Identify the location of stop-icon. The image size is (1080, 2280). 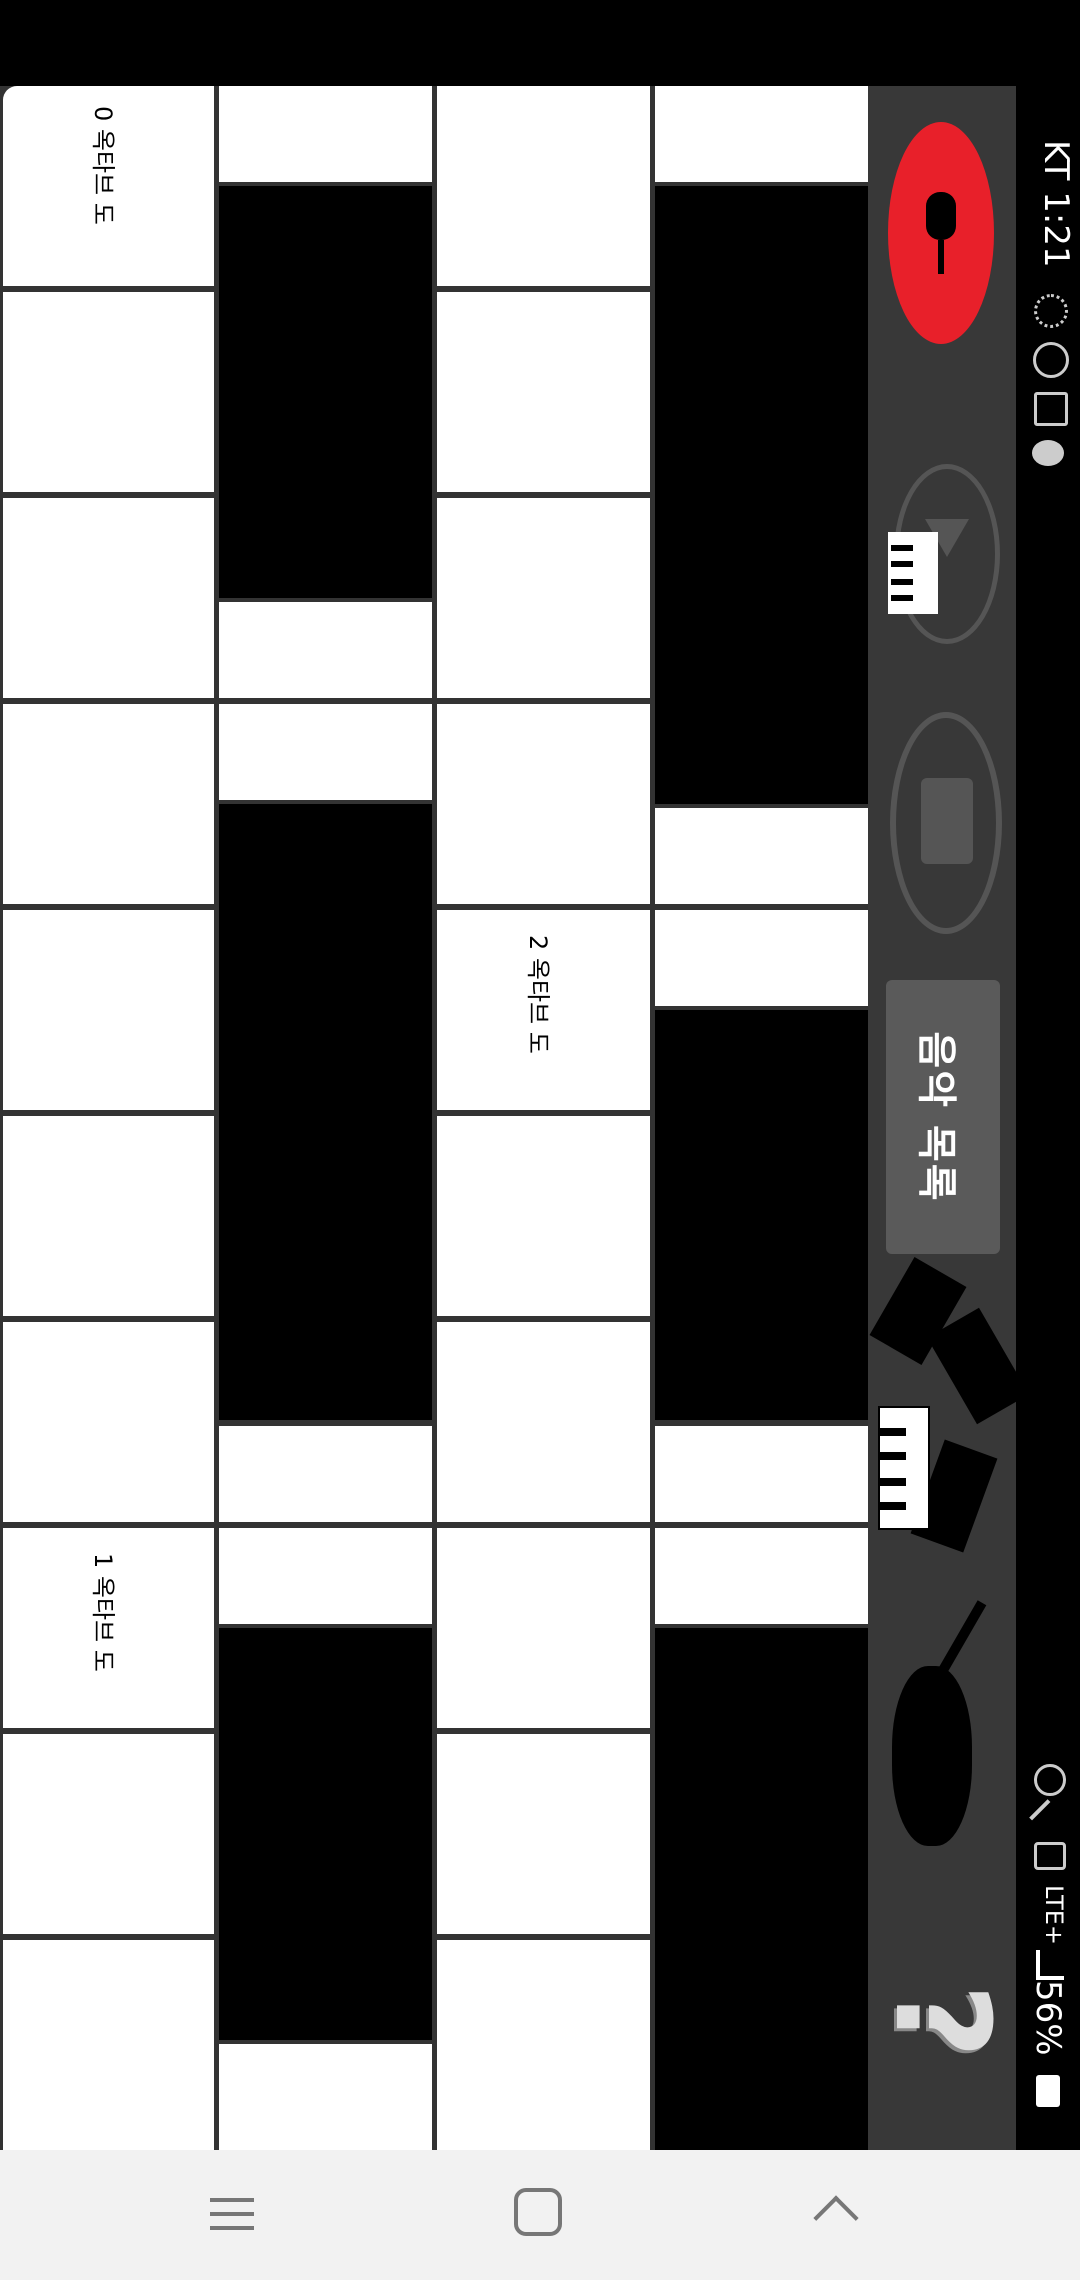
(947, 821).